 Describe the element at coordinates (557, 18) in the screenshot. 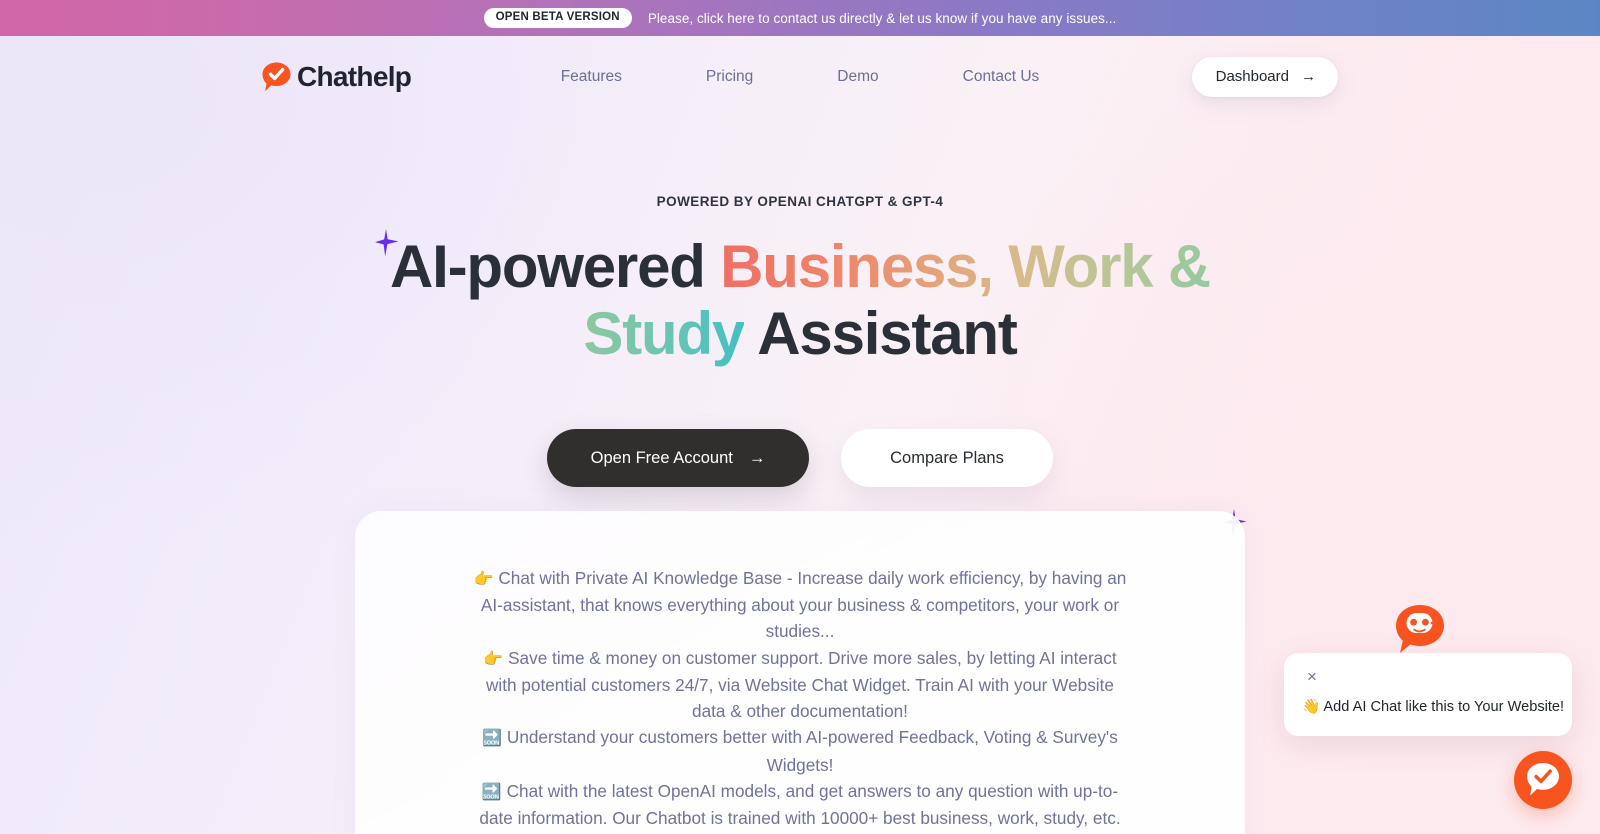

I see `beta-version-badge: OPEN BETA VERSION` at that location.